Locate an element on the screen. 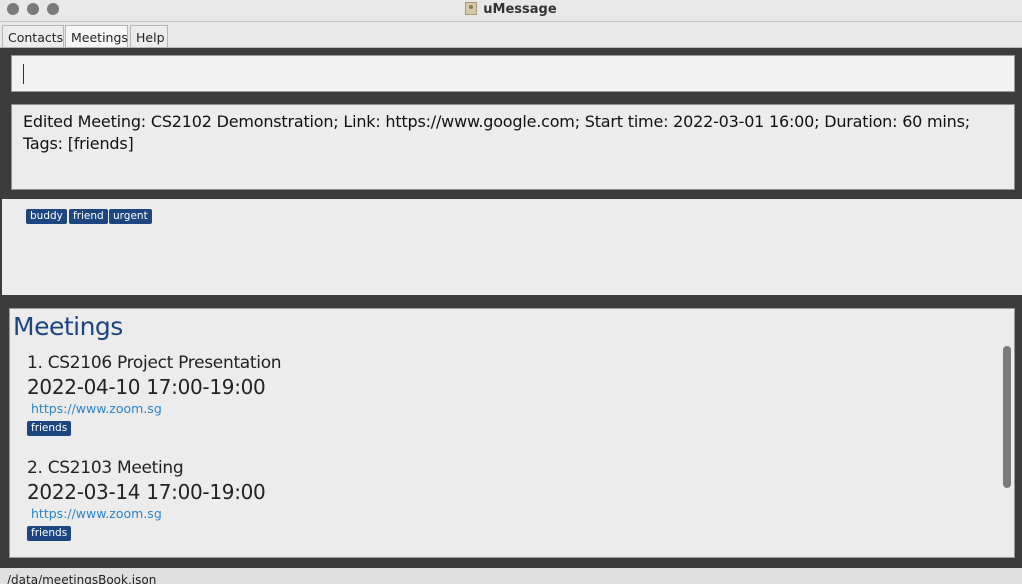 The image size is (1022, 584). meeting-title: 2. CS2103 Meeting is located at coordinates (105, 468).